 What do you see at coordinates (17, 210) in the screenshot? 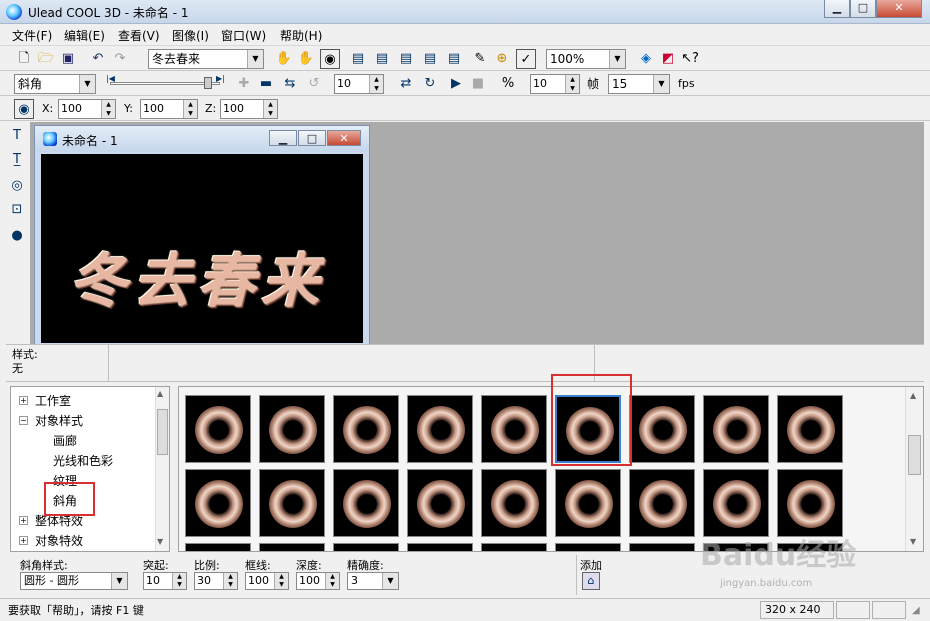
I see `select-object-icon: ⊡` at bounding box center [17, 210].